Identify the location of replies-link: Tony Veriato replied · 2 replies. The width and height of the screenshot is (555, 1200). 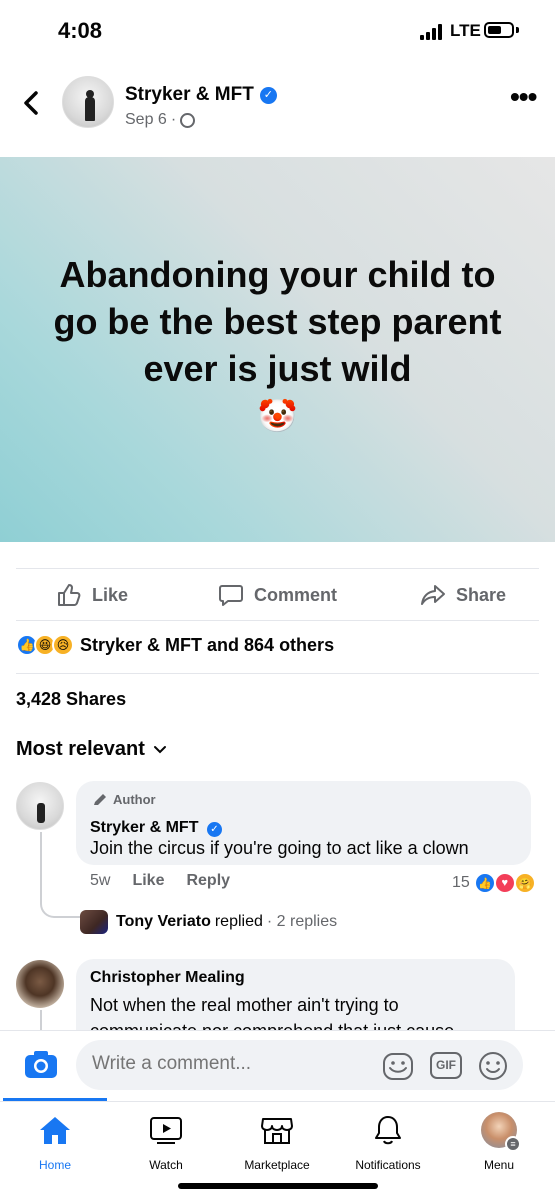
(208, 922).